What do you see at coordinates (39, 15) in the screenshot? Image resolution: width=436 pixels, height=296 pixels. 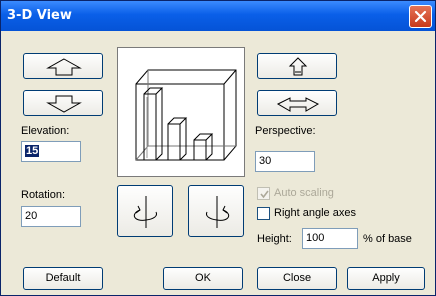 I see `window-title: 3-D View` at bounding box center [39, 15].